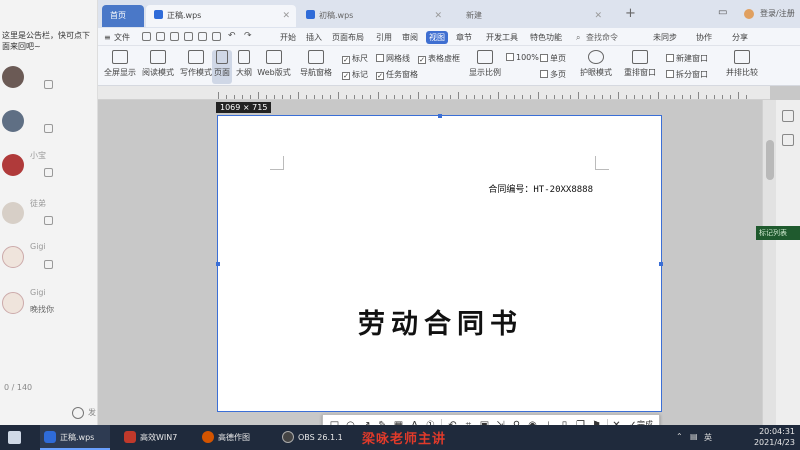  I want to click on watermark-text: 梁咏老师主讲, so click(404, 439).